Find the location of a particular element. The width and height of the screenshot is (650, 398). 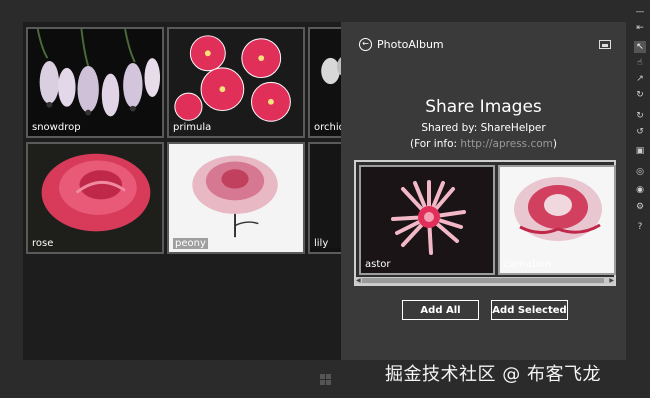

horizontal-scrollbar: ◀ ▶ is located at coordinates (485, 280).